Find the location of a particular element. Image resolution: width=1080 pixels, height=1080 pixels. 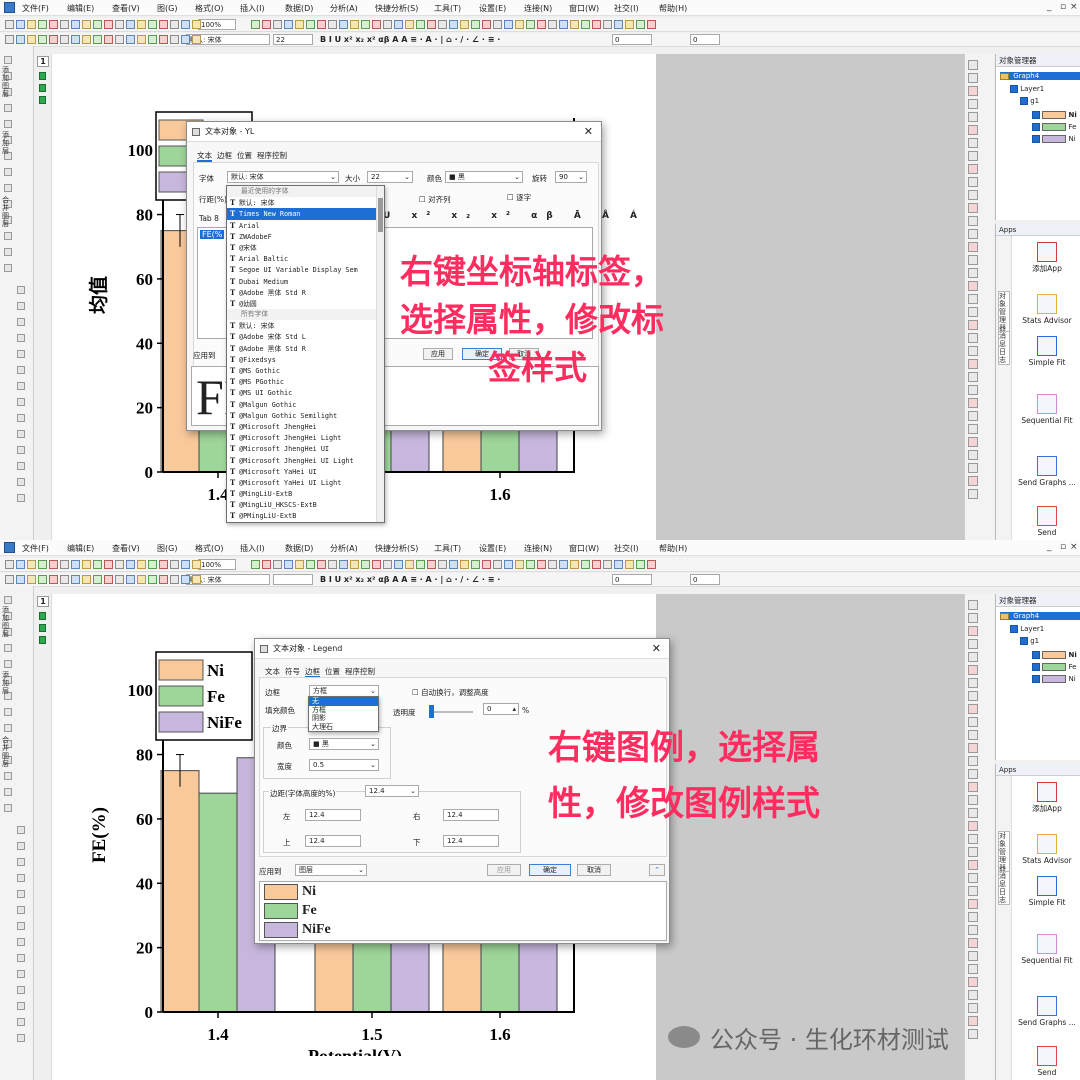

dialog-tabs: 文本 边框 位置 程序控制 is located at coordinates (244, 156).